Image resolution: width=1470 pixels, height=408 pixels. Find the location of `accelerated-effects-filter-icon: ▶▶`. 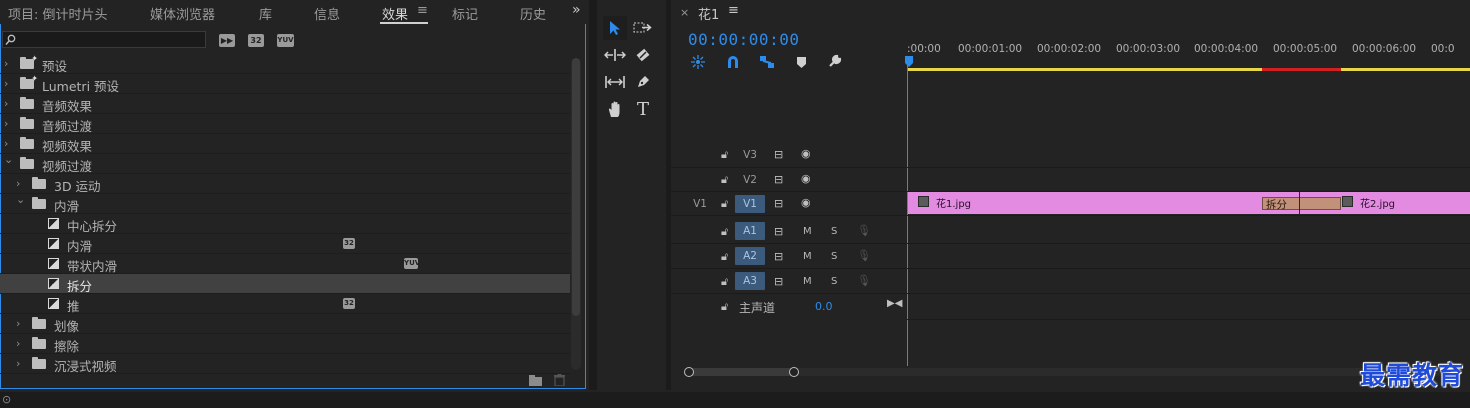

accelerated-effects-filter-icon: ▶▶ is located at coordinates (227, 40).